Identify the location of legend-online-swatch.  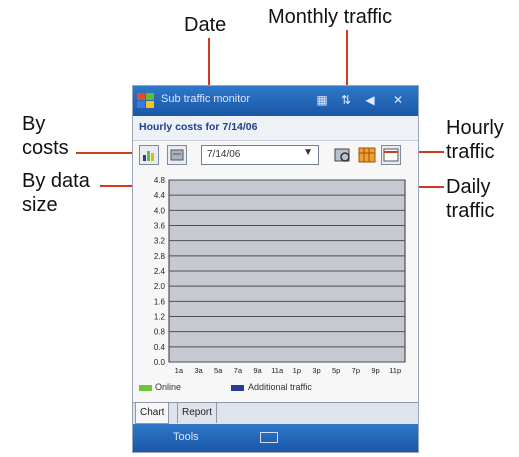
(145, 388).